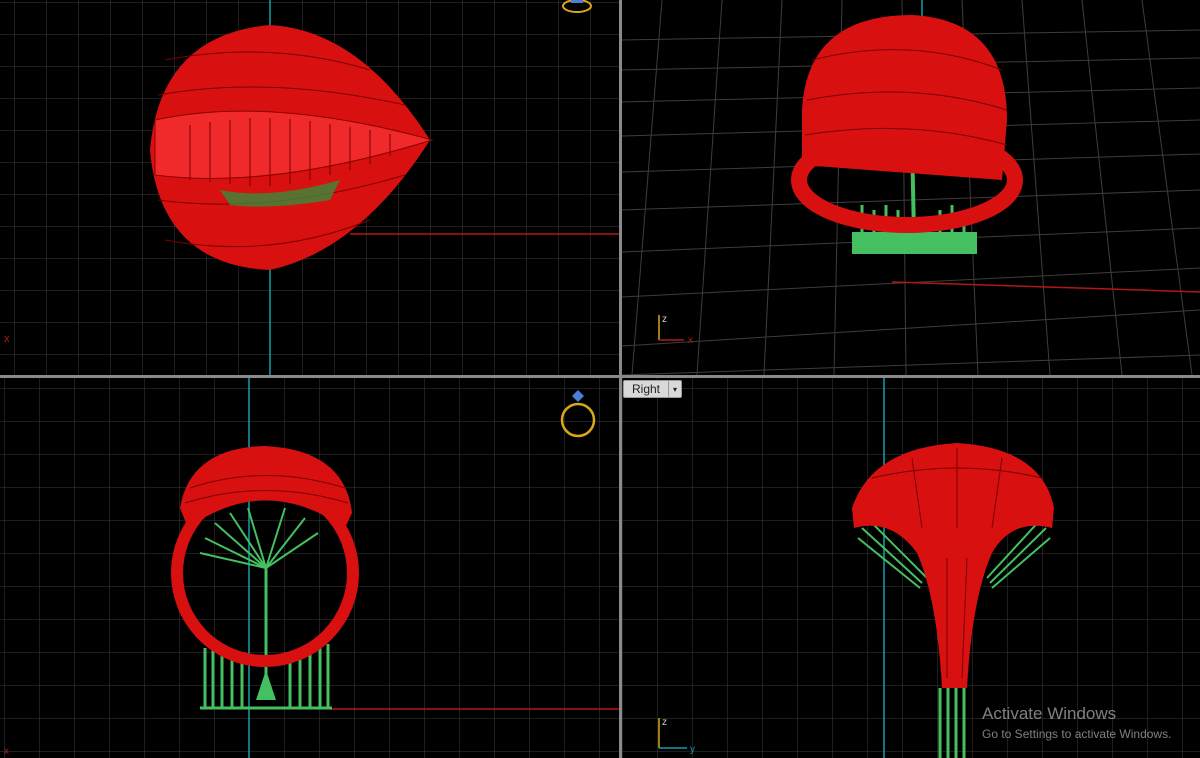 This screenshot has width=1200, height=758. What do you see at coordinates (675, 330) in the screenshot?
I see `axis-indicator: z x` at bounding box center [675, 330].